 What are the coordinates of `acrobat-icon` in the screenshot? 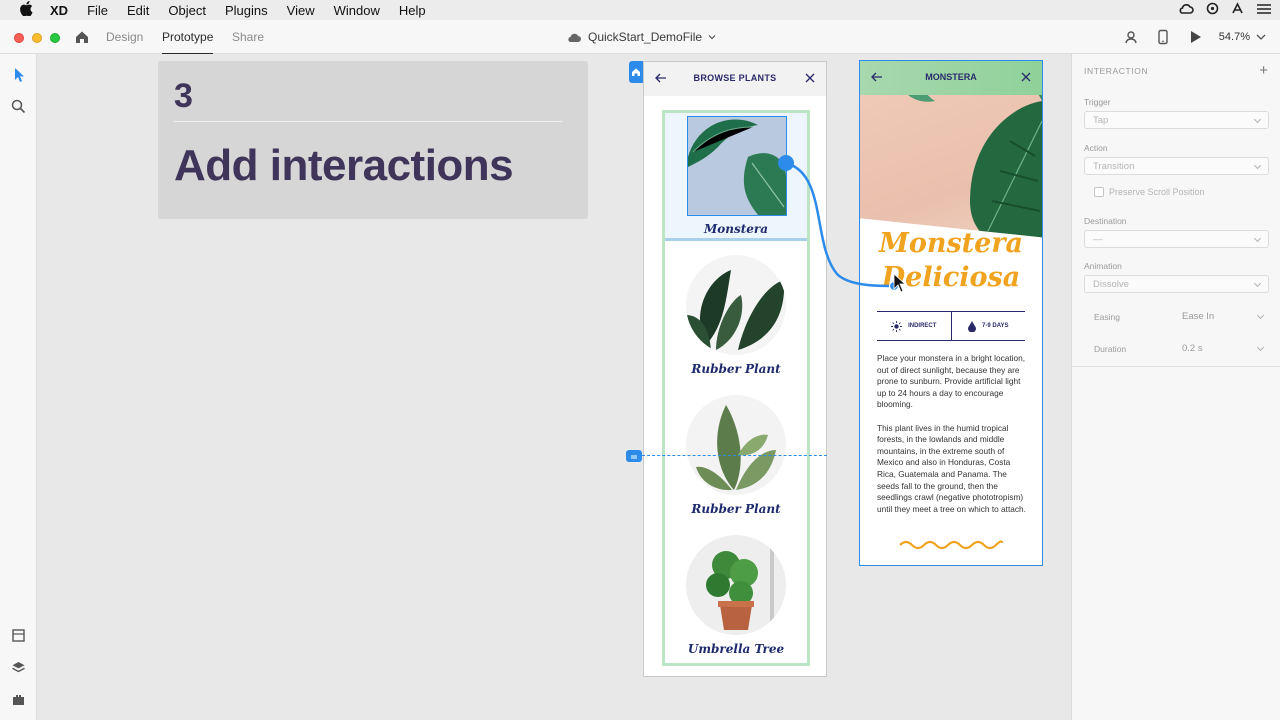 It's located at (1237, 8).